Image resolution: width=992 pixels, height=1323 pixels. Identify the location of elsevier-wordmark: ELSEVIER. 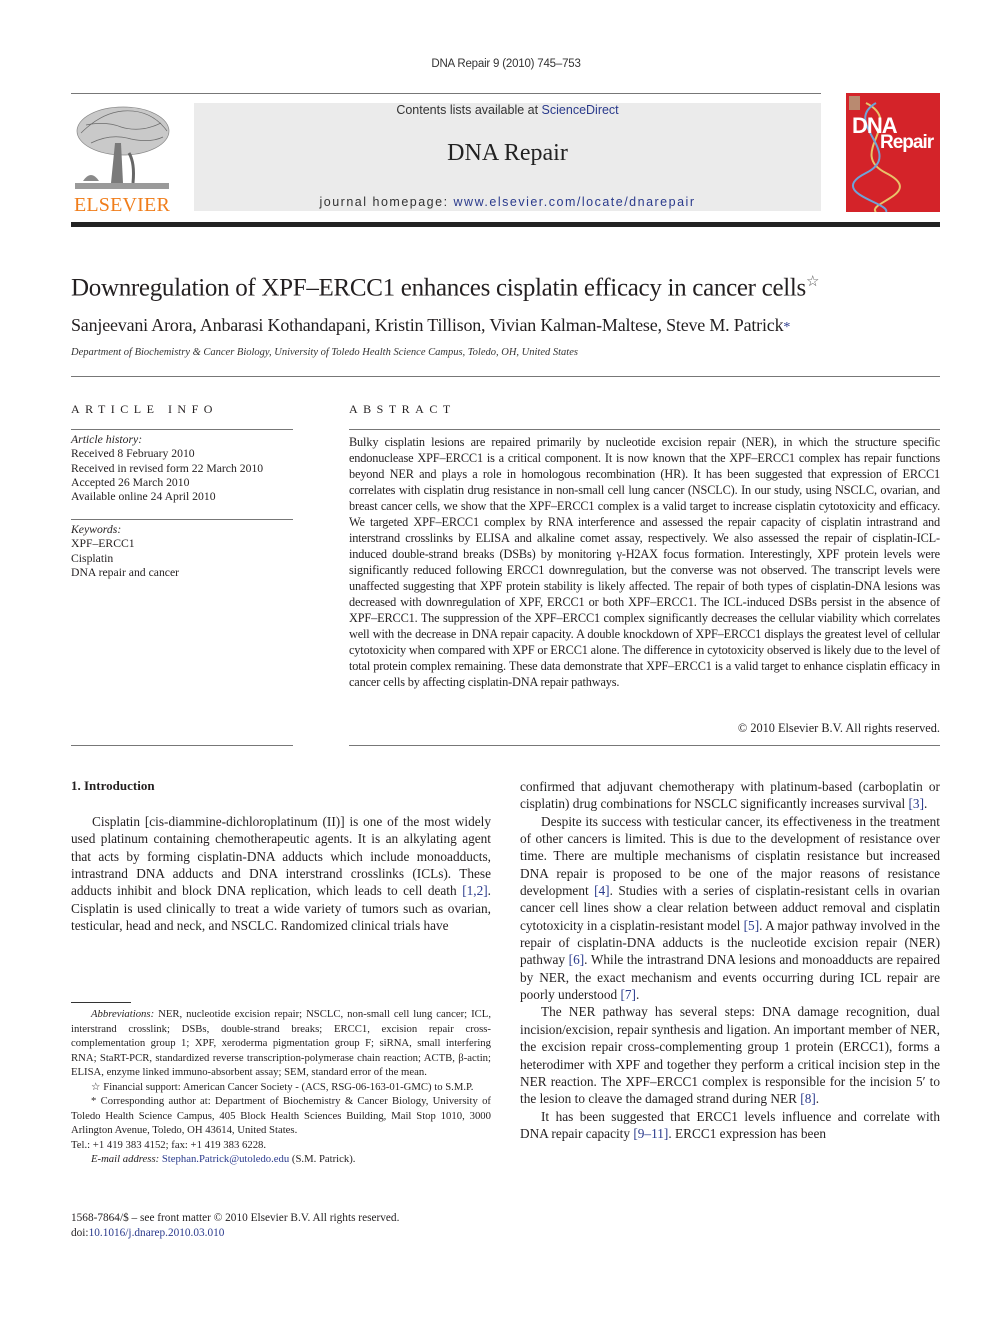
(122, 205).